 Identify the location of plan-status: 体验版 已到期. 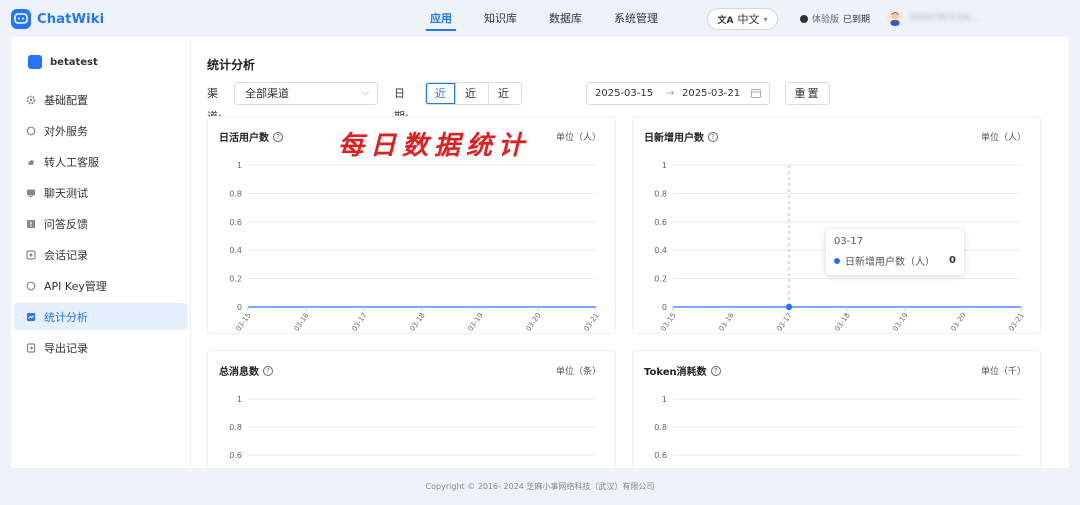
(835, 18).